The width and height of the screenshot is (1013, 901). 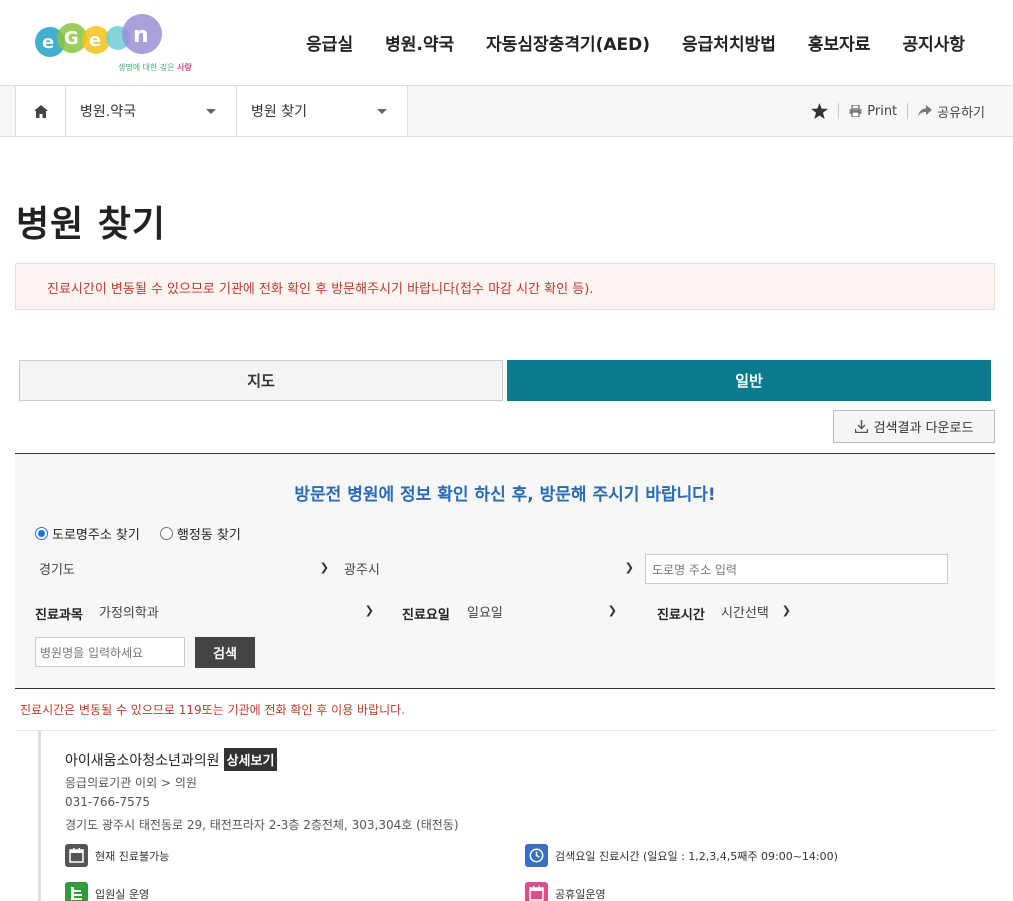 What do you see at coordinates (426, 615) in the screenshot?
I see `weekday-label: 진료요일` at bounding box center [426, 615].